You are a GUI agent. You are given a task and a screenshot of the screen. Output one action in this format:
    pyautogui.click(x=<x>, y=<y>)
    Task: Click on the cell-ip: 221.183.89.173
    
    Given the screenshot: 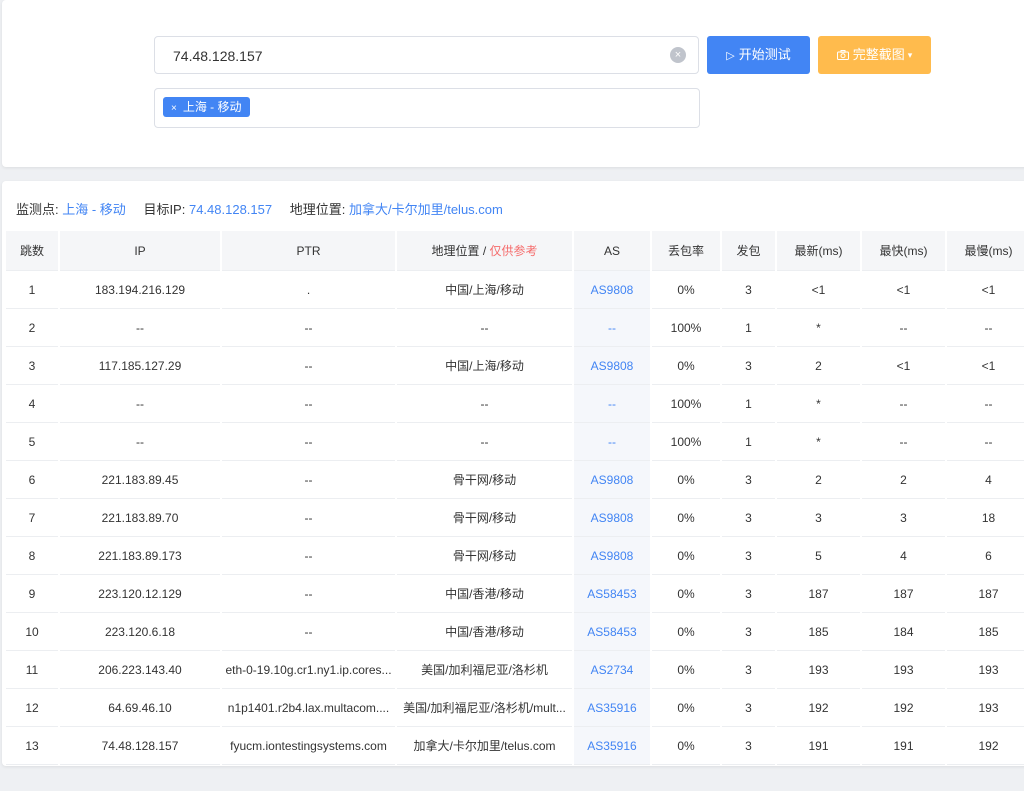 What is the action you would take?
    pyautogui.click(x=140, y=556)
    